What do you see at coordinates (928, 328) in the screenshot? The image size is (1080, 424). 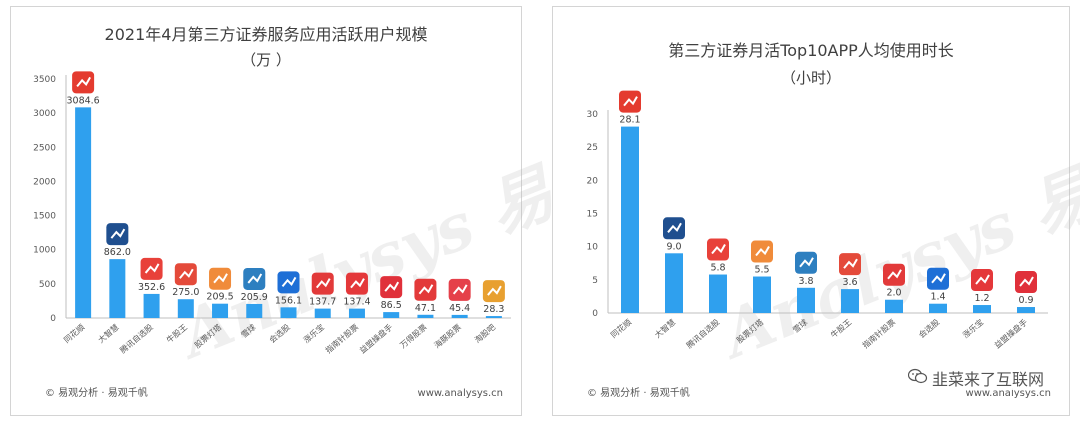 I see `x-tick-label: 会选股` at bounding box center [928, 328].